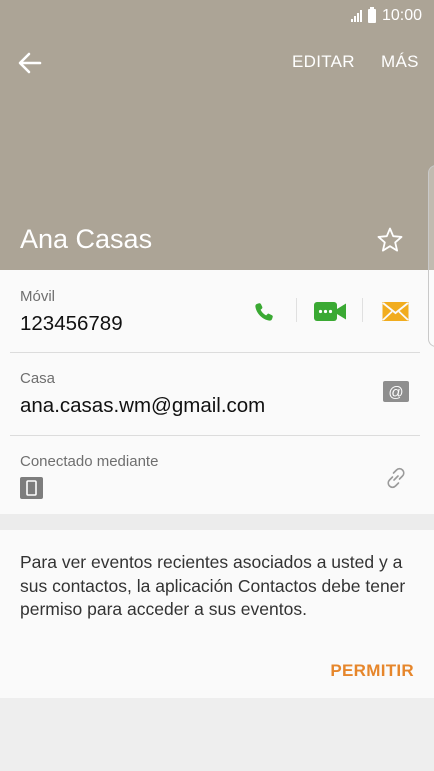  Describe the element at coordinates (143, 405) in the screenshot. I see `email-address: ana.casas.wm@gmail.com` at that location.